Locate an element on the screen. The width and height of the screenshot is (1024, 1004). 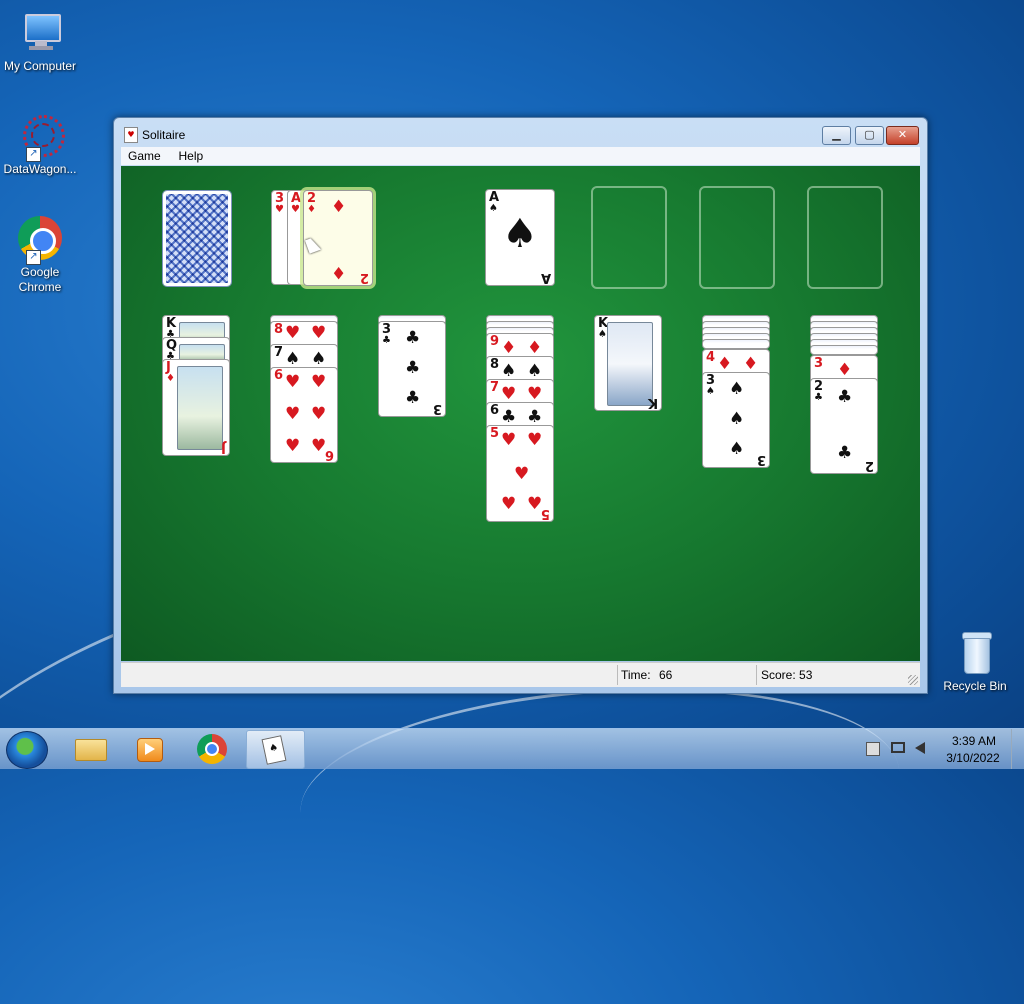
foundation-1: A ♠ ♠ A is located at coordinates (520, 237).